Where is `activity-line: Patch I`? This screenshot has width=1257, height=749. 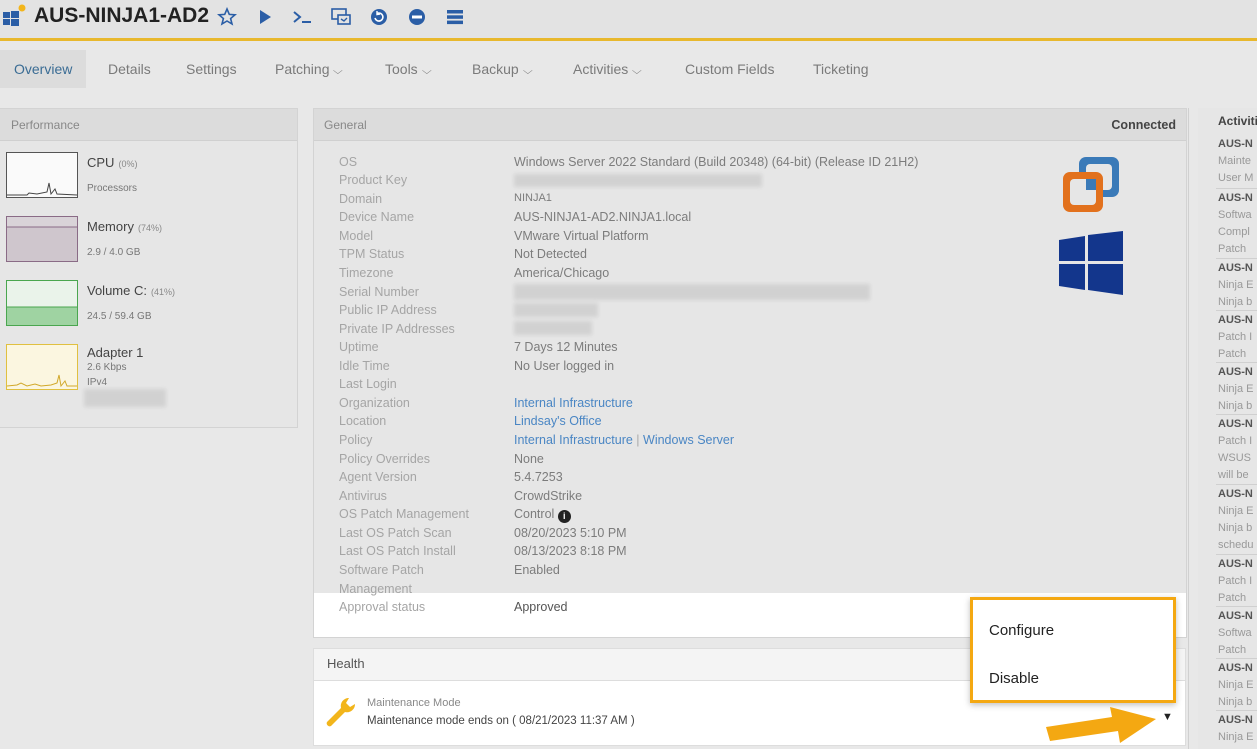 activity-line: Patch I is located at coordinates (1235, 337).